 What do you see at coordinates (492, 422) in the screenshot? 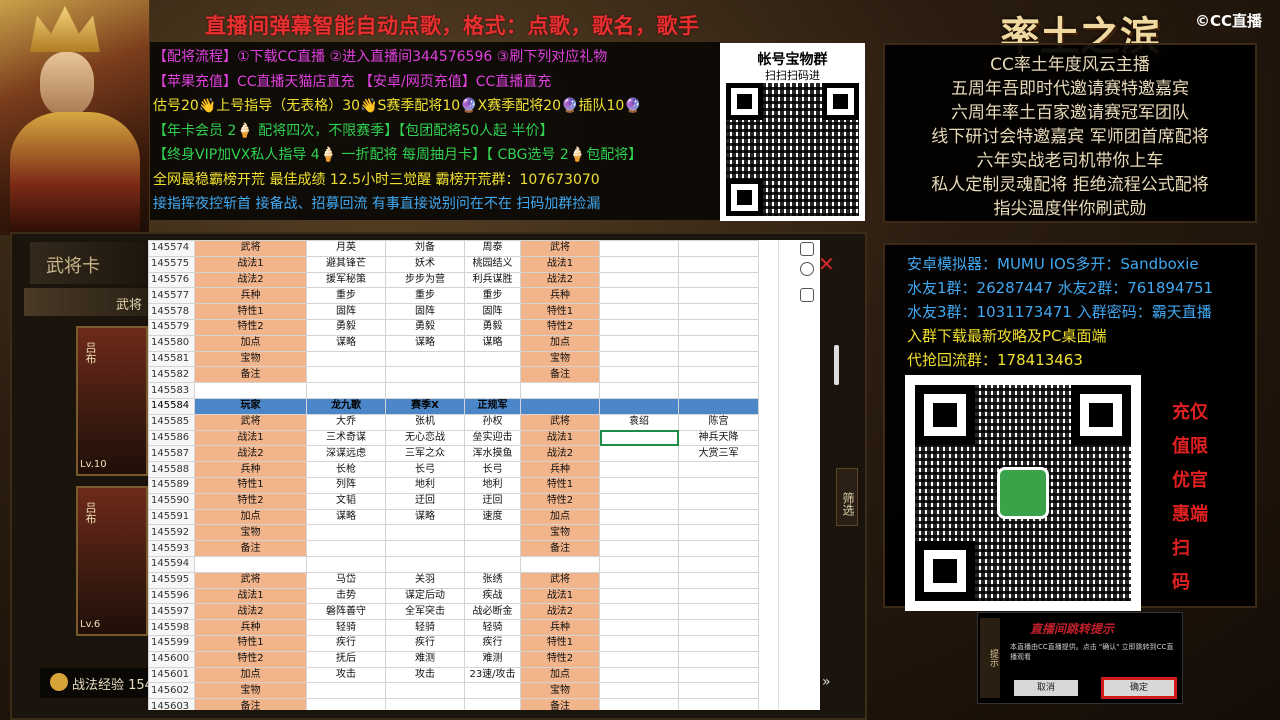
I see `table-cell: 孙权` at bounding box center [492, 422].